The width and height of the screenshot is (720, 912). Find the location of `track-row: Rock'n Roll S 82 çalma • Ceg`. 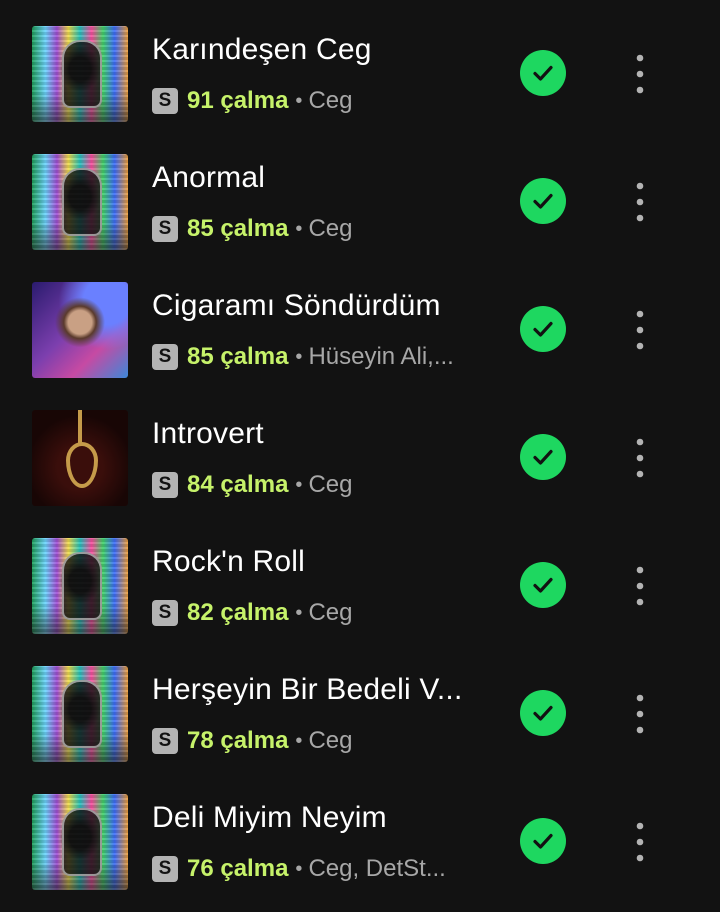

track-row: Rock'n Roll S 82 çalma • Ceg is located at coordinates (360, 576).